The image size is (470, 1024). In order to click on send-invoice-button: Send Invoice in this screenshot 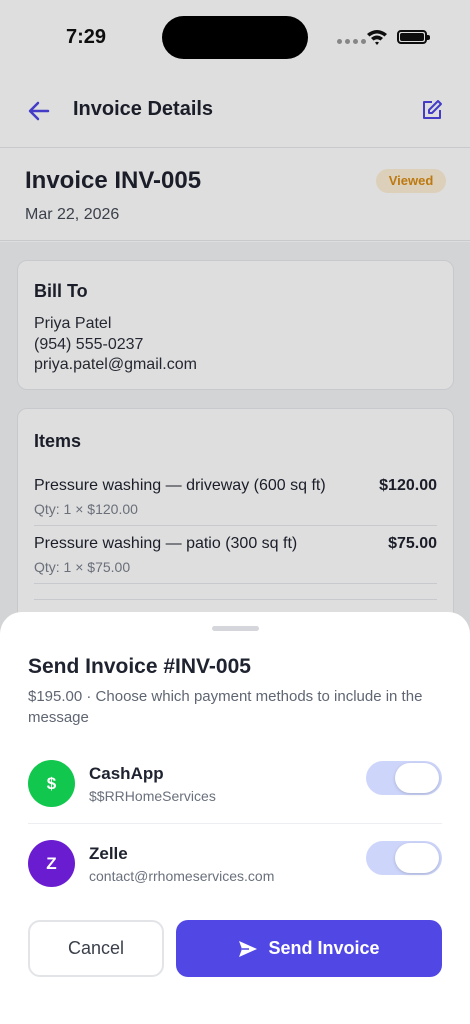, I will do `click(309, 948)`.